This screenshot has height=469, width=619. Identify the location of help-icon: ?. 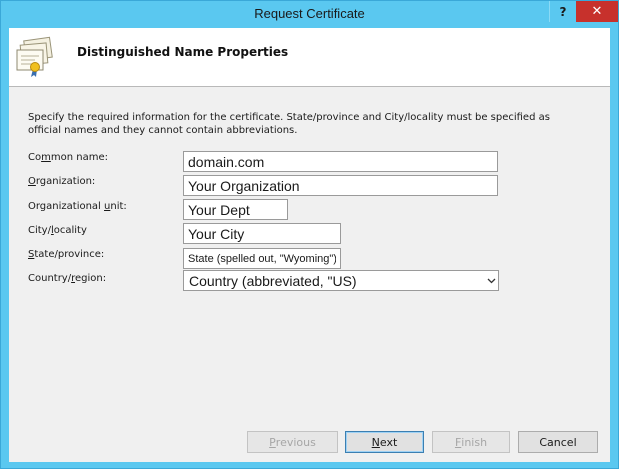
(563, 11).